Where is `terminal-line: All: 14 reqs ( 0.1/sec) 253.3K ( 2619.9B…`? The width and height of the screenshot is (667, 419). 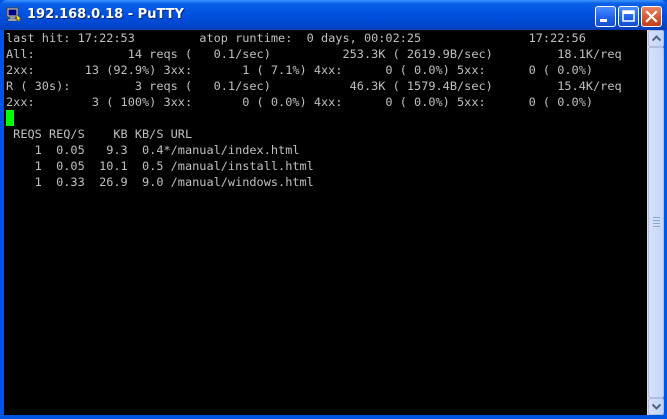
terminal-line: All: 14 reqs ( 0.1/sec) 253.3K ( 2619.9B… is located at coordinates (314, 54).